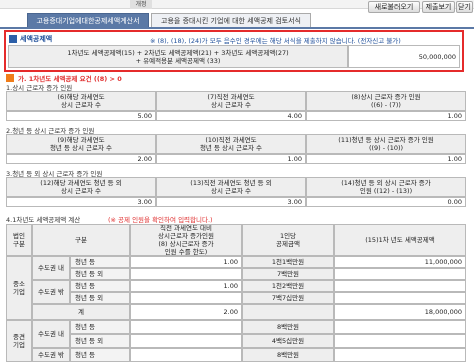 This screenshot has width=474, height=362. I want to click on tab-review-form: 고용을 증대시킨 기업에 대한 세액공제 검토서식, so click(231, 20).